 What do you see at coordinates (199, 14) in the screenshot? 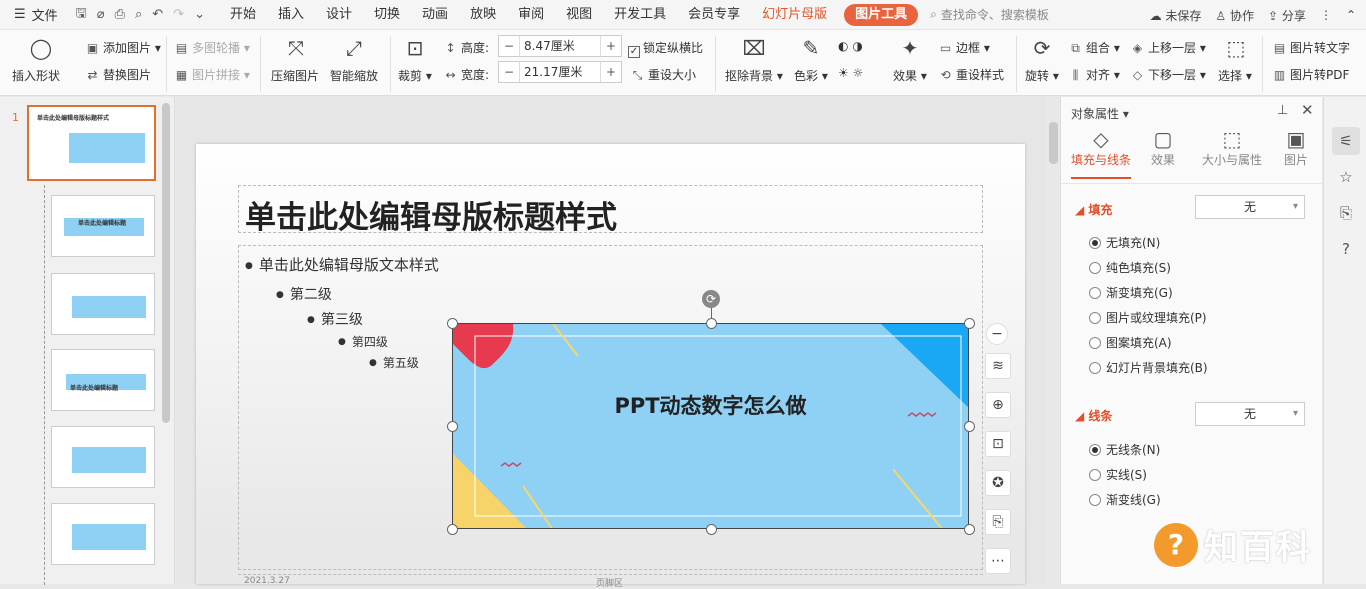
I see `chevron-down-icon: ⌄` at bounding box center [199, 14].